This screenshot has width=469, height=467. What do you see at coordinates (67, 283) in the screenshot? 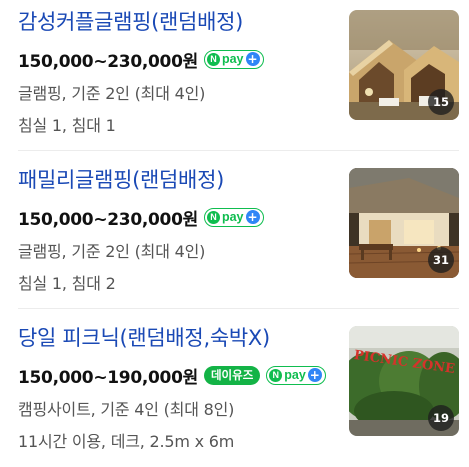
I see `room-beds: 침실 1, 침대 2` at bounding box center [67, 283].